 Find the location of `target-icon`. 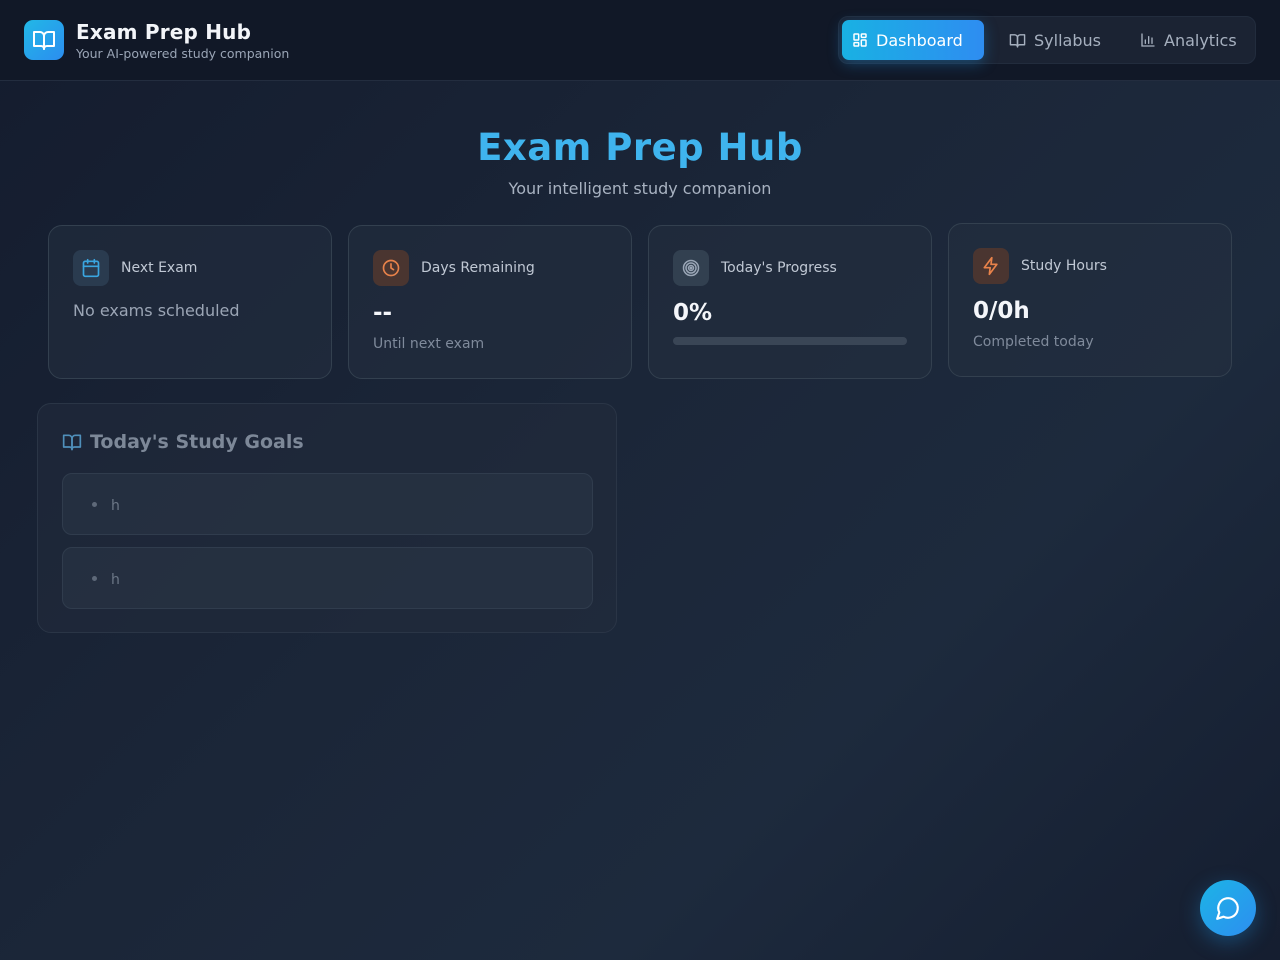

target-icon is located at coordinates (691, 268).